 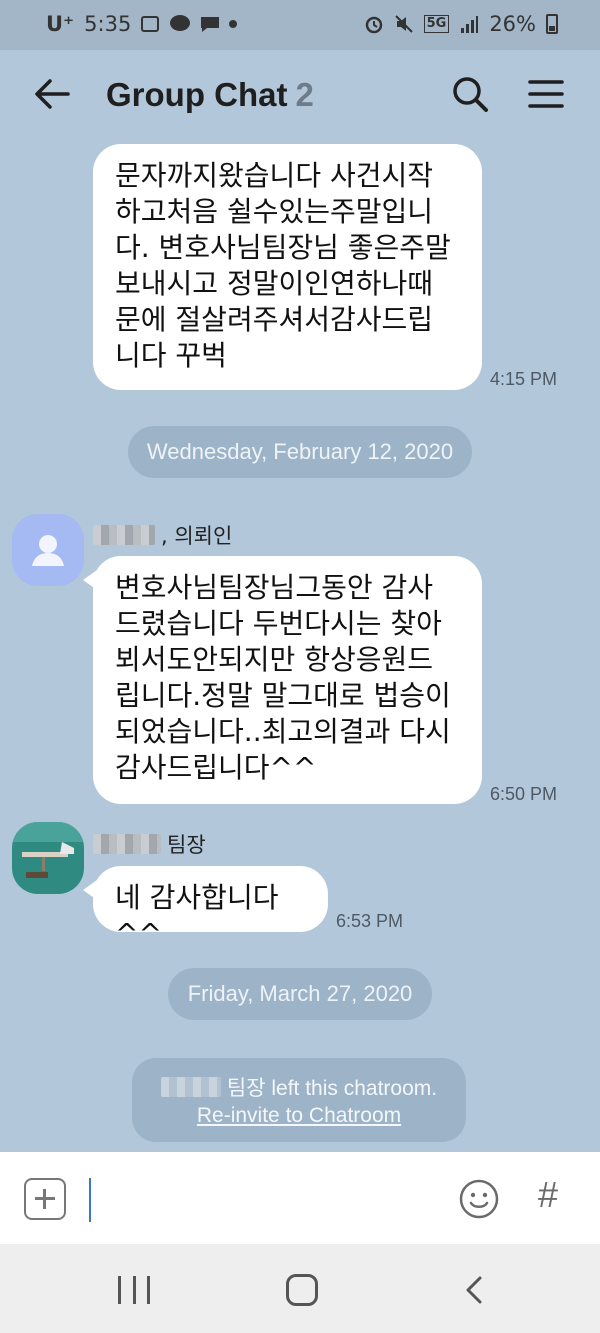 I want to click on notice-text: 팀장 left this chatroom., so click(x=332, y=1088).